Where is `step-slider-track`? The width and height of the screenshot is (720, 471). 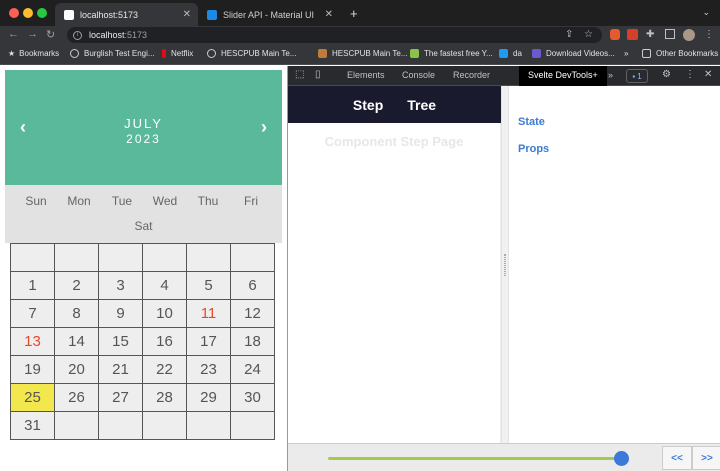
step-slider-track is located at coordinates (475, 458).